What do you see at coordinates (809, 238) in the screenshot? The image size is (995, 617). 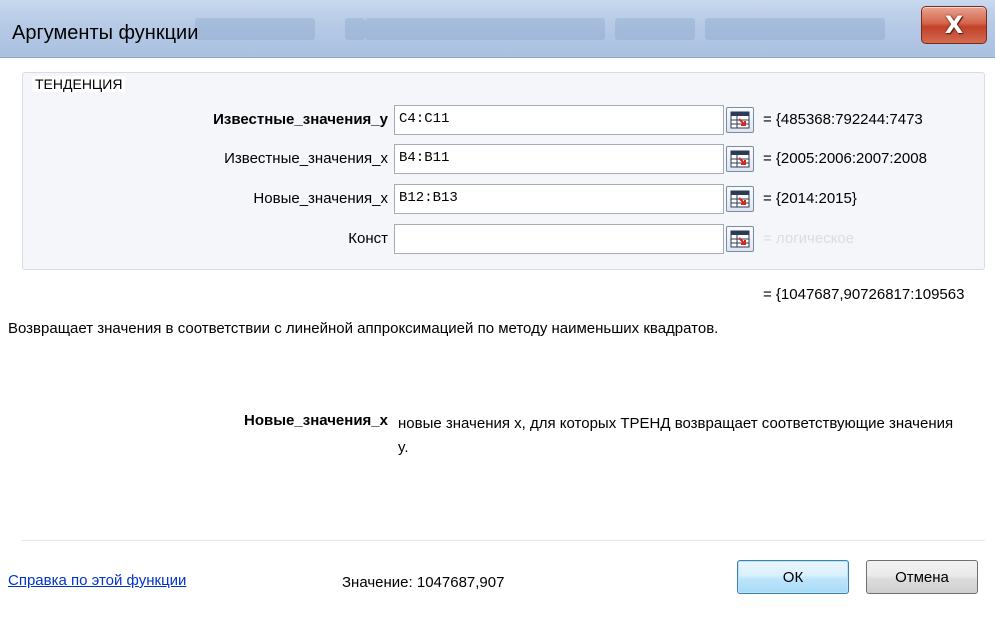 I see `arg-result-const: = логическое` at bounding box center [809, 238].